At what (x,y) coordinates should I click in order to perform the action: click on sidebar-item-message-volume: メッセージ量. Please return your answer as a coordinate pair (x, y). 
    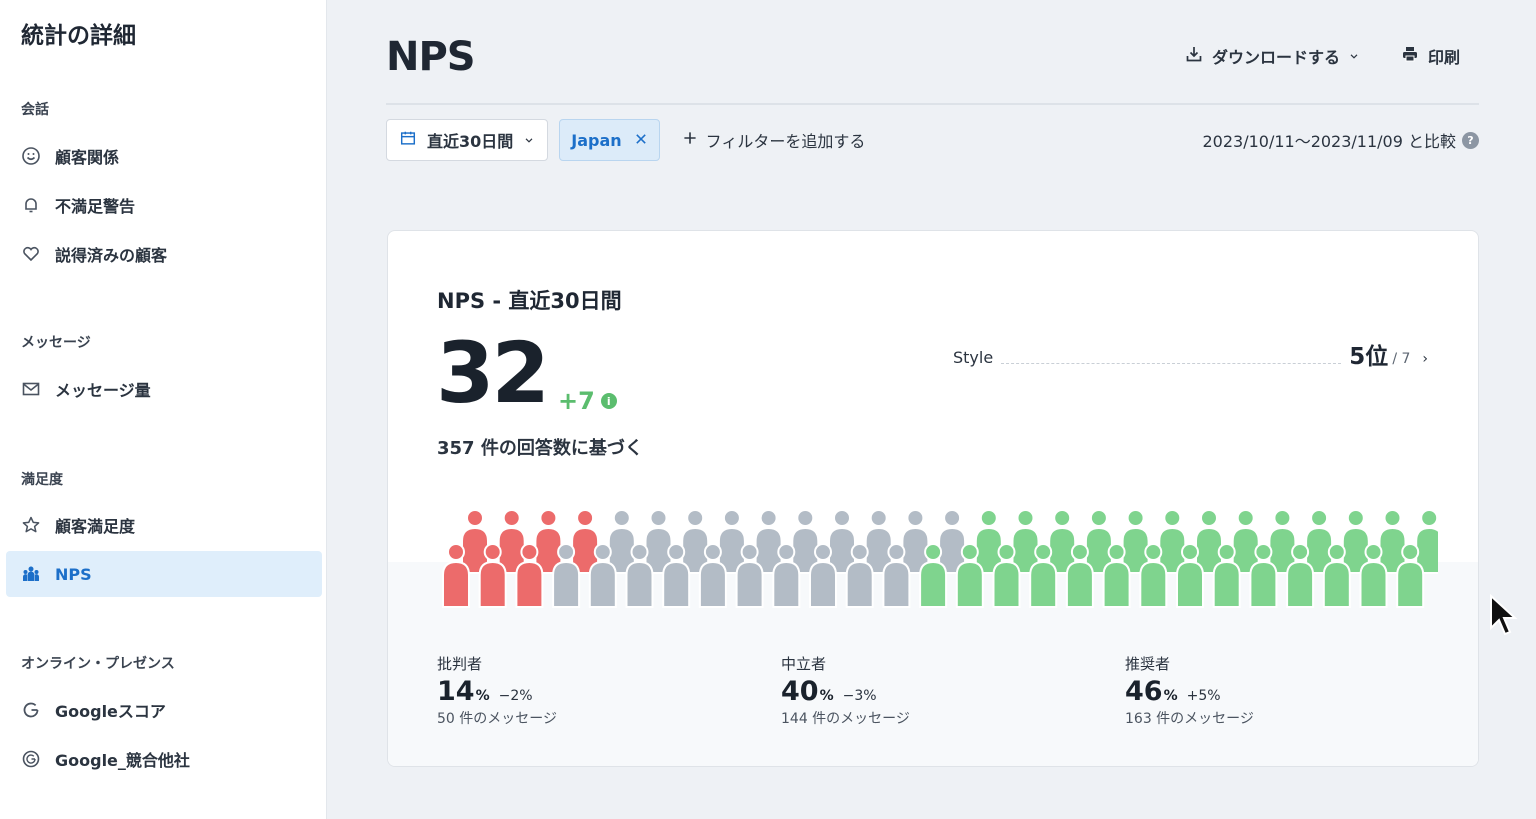
    Looking at the image, I should click on (164, 389).